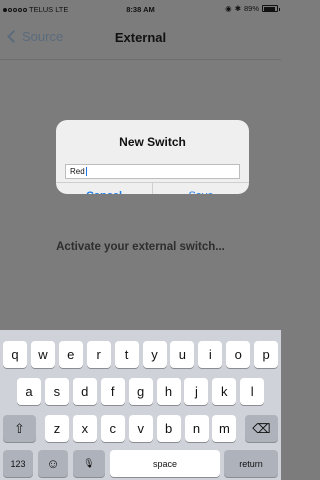  Describe the element at coordinates (210, 354) in the screenshot. I see `key-i: i` at that location.